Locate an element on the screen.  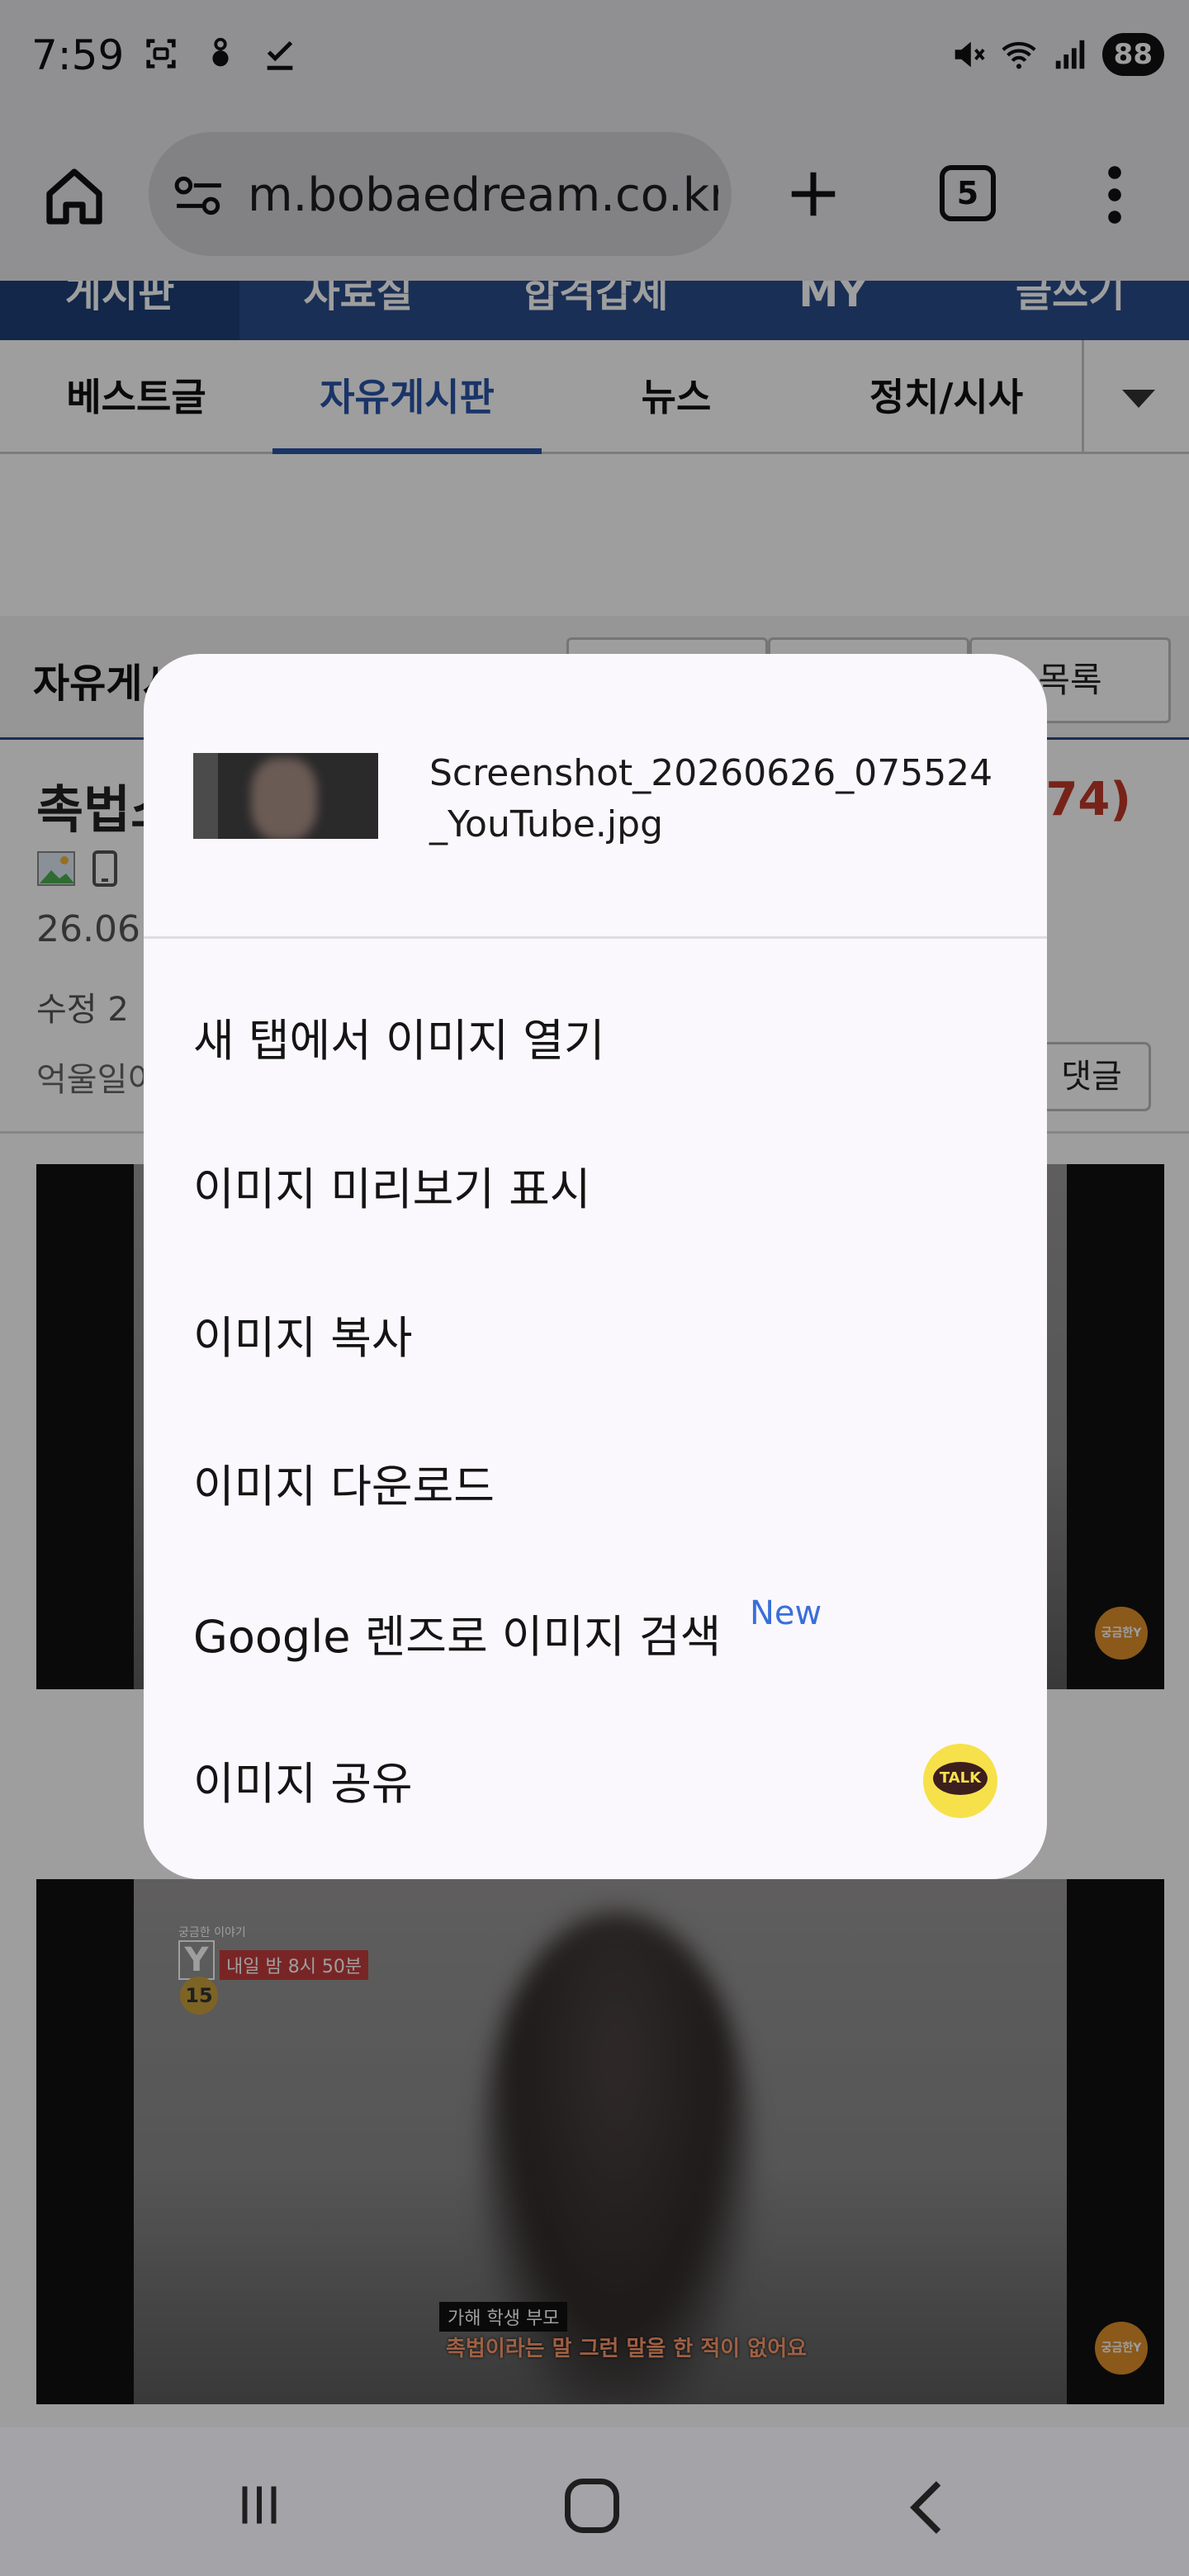
open-image-new-tab-item: 새 탭에서 이미지 열기 is located at coordinates (597, 1041).